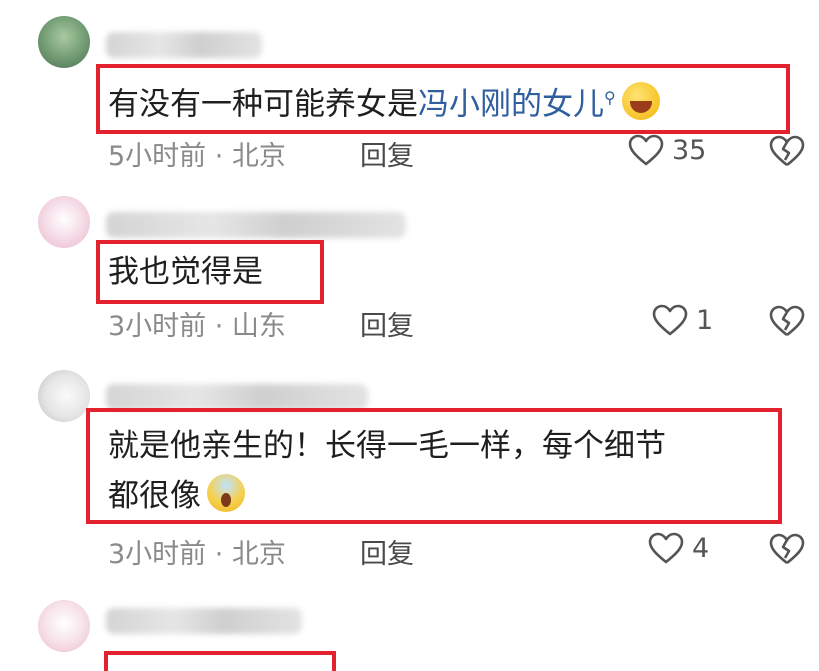  What do you see at coordinates (701, 548) in the screenshot?
I see `like-count: 4` at bounding box center [701, 548].